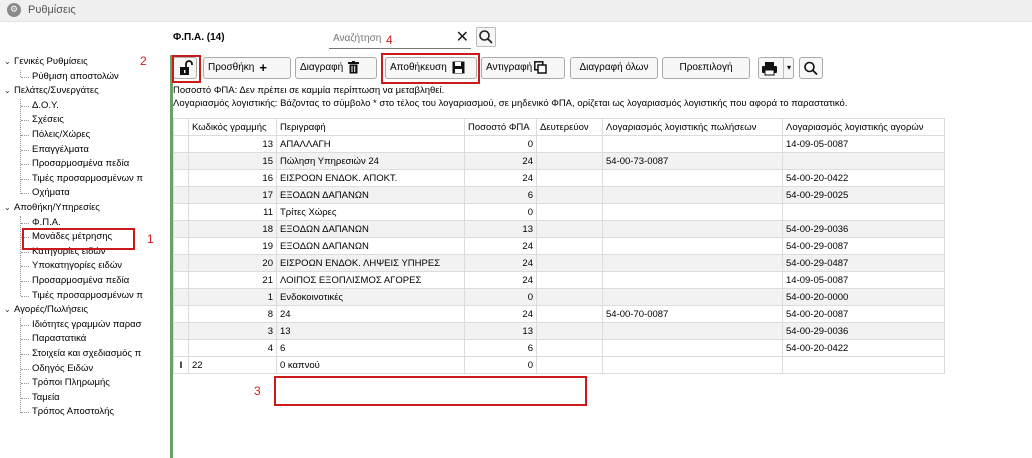 This screenshot has height=458, width=1032. I want to click on table-cell: 54-00-29-0087, so click(863, 246).